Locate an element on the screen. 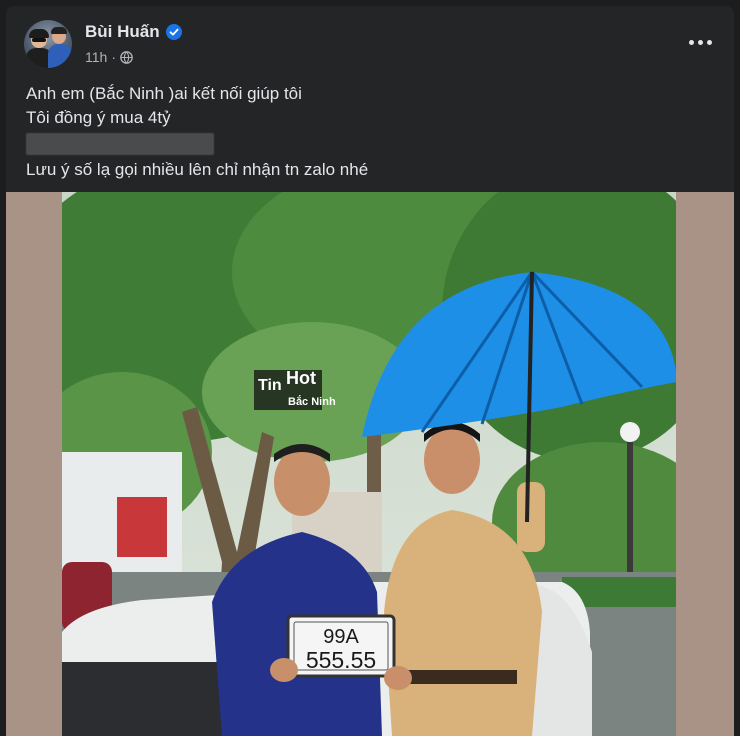 This screenshot has width=740, height=736. redacted-phone-number is located at coordinates (120, 144).